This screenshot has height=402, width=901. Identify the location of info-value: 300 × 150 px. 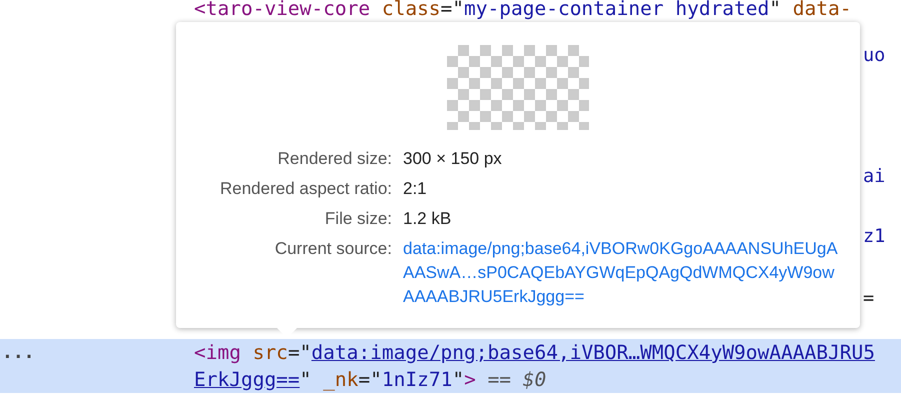
(453, 159).